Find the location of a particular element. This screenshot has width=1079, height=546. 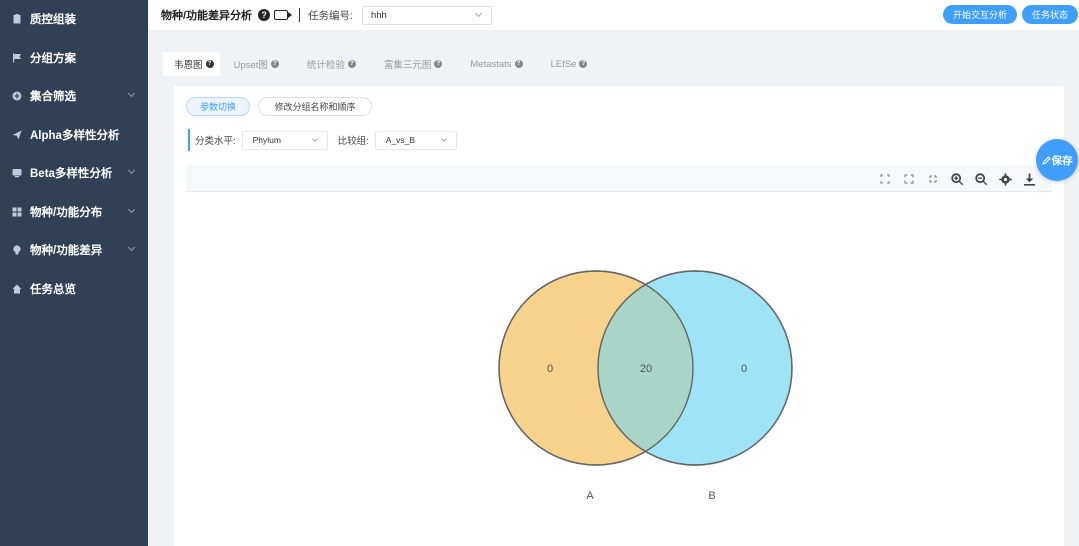

compare-value: A_vs_B is located at coordinates (400, 140).